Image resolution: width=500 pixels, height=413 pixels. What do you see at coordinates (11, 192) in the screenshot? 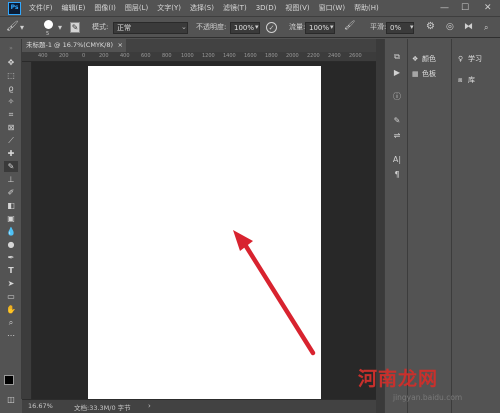
I see `history-brush-tool-icon: ✐` at bounding box center [11, 192].